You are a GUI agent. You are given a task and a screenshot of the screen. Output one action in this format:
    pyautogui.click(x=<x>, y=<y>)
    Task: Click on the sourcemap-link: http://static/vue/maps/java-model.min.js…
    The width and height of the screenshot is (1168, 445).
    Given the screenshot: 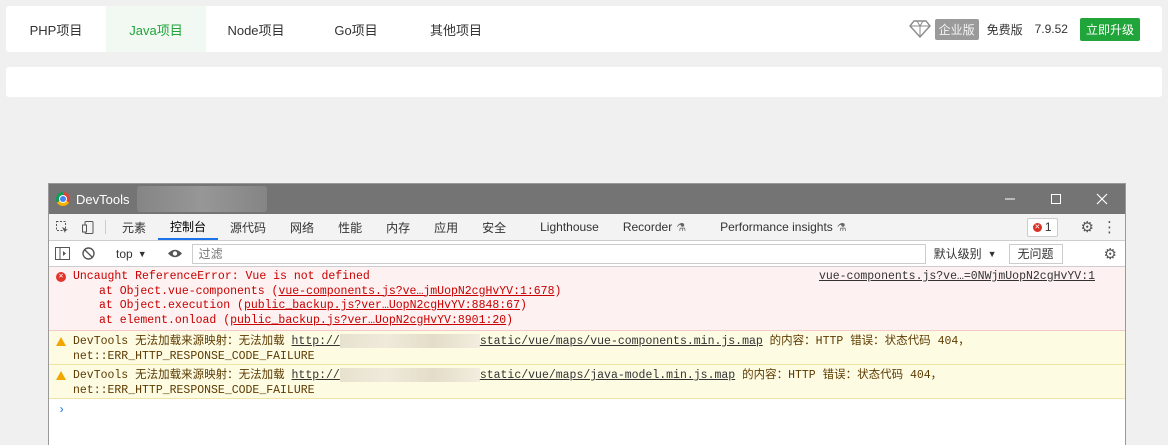 What is the action you would take?
    pyautogui.click(x=513, y=375)
    